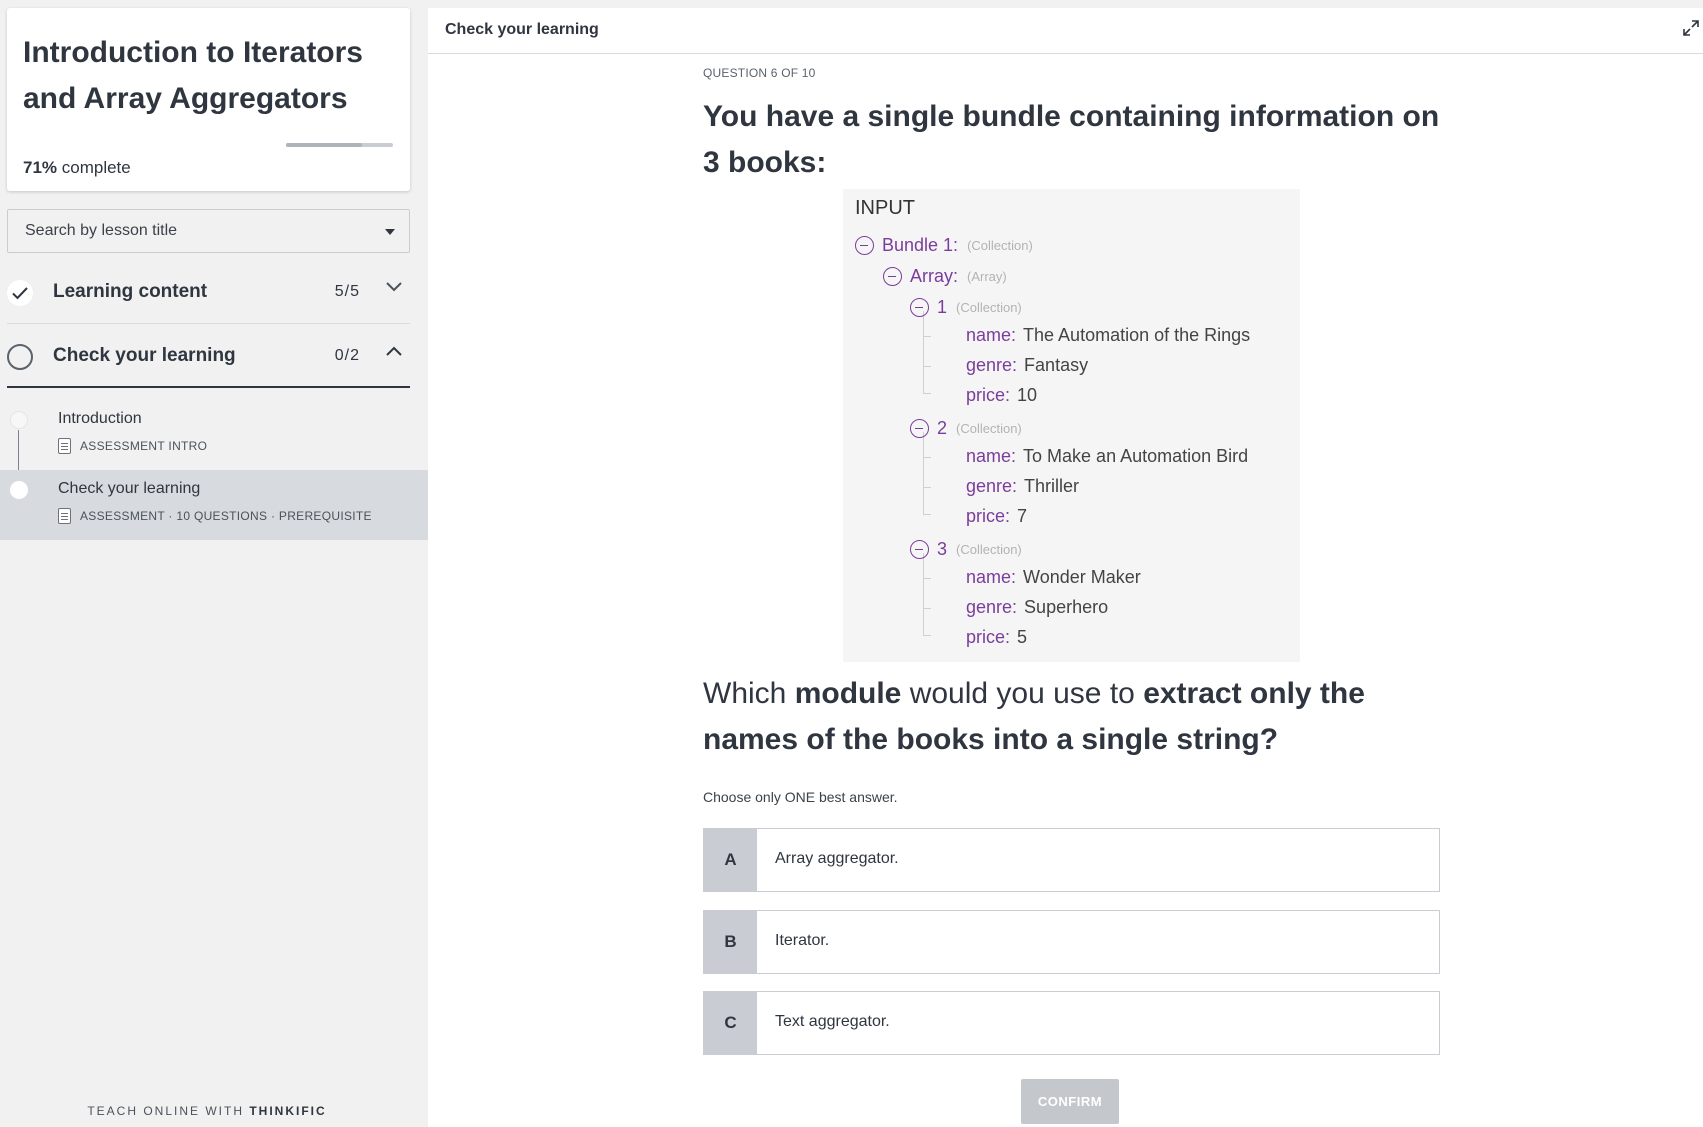 The width and height of the screenshot is (1703, 1127). What do you see at coordinates (942, 307) in the screenshot?
I see `tree-key: 1` at bounding box center [942, 307].